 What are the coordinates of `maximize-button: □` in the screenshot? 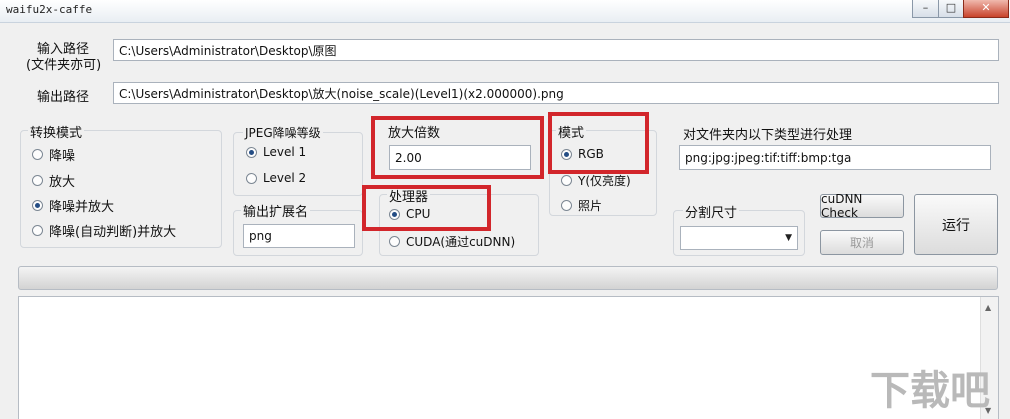 It's located at (951, 9).